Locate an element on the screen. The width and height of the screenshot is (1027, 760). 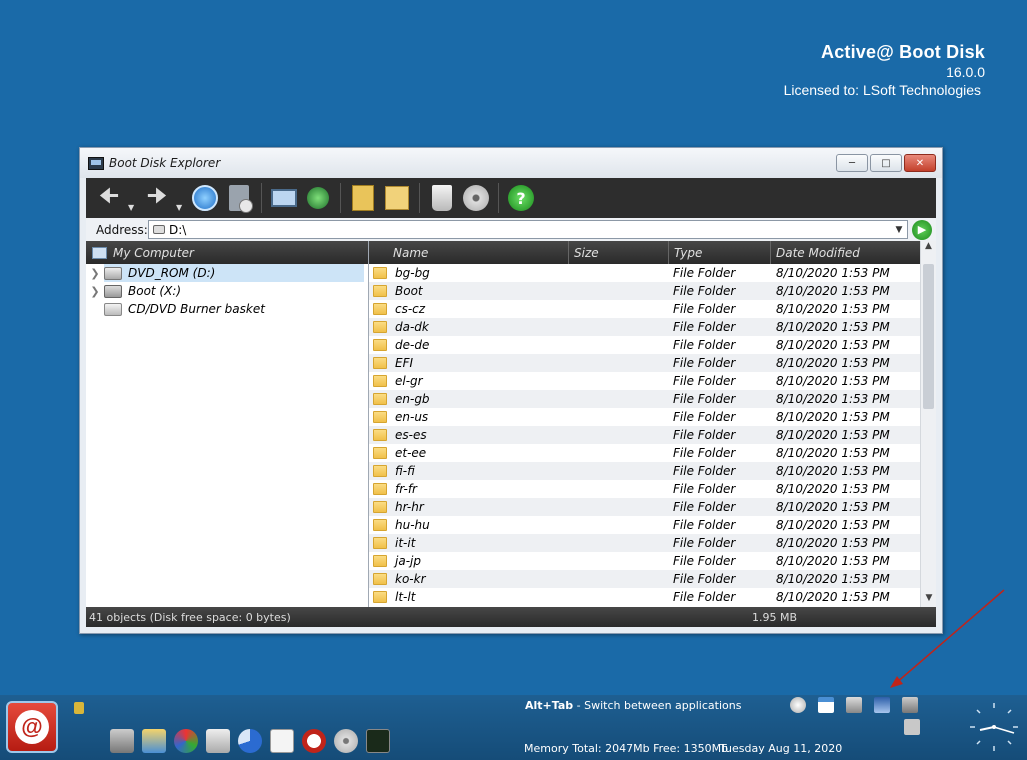
row-name-cell: EFI is located at coordinates (469, 363).